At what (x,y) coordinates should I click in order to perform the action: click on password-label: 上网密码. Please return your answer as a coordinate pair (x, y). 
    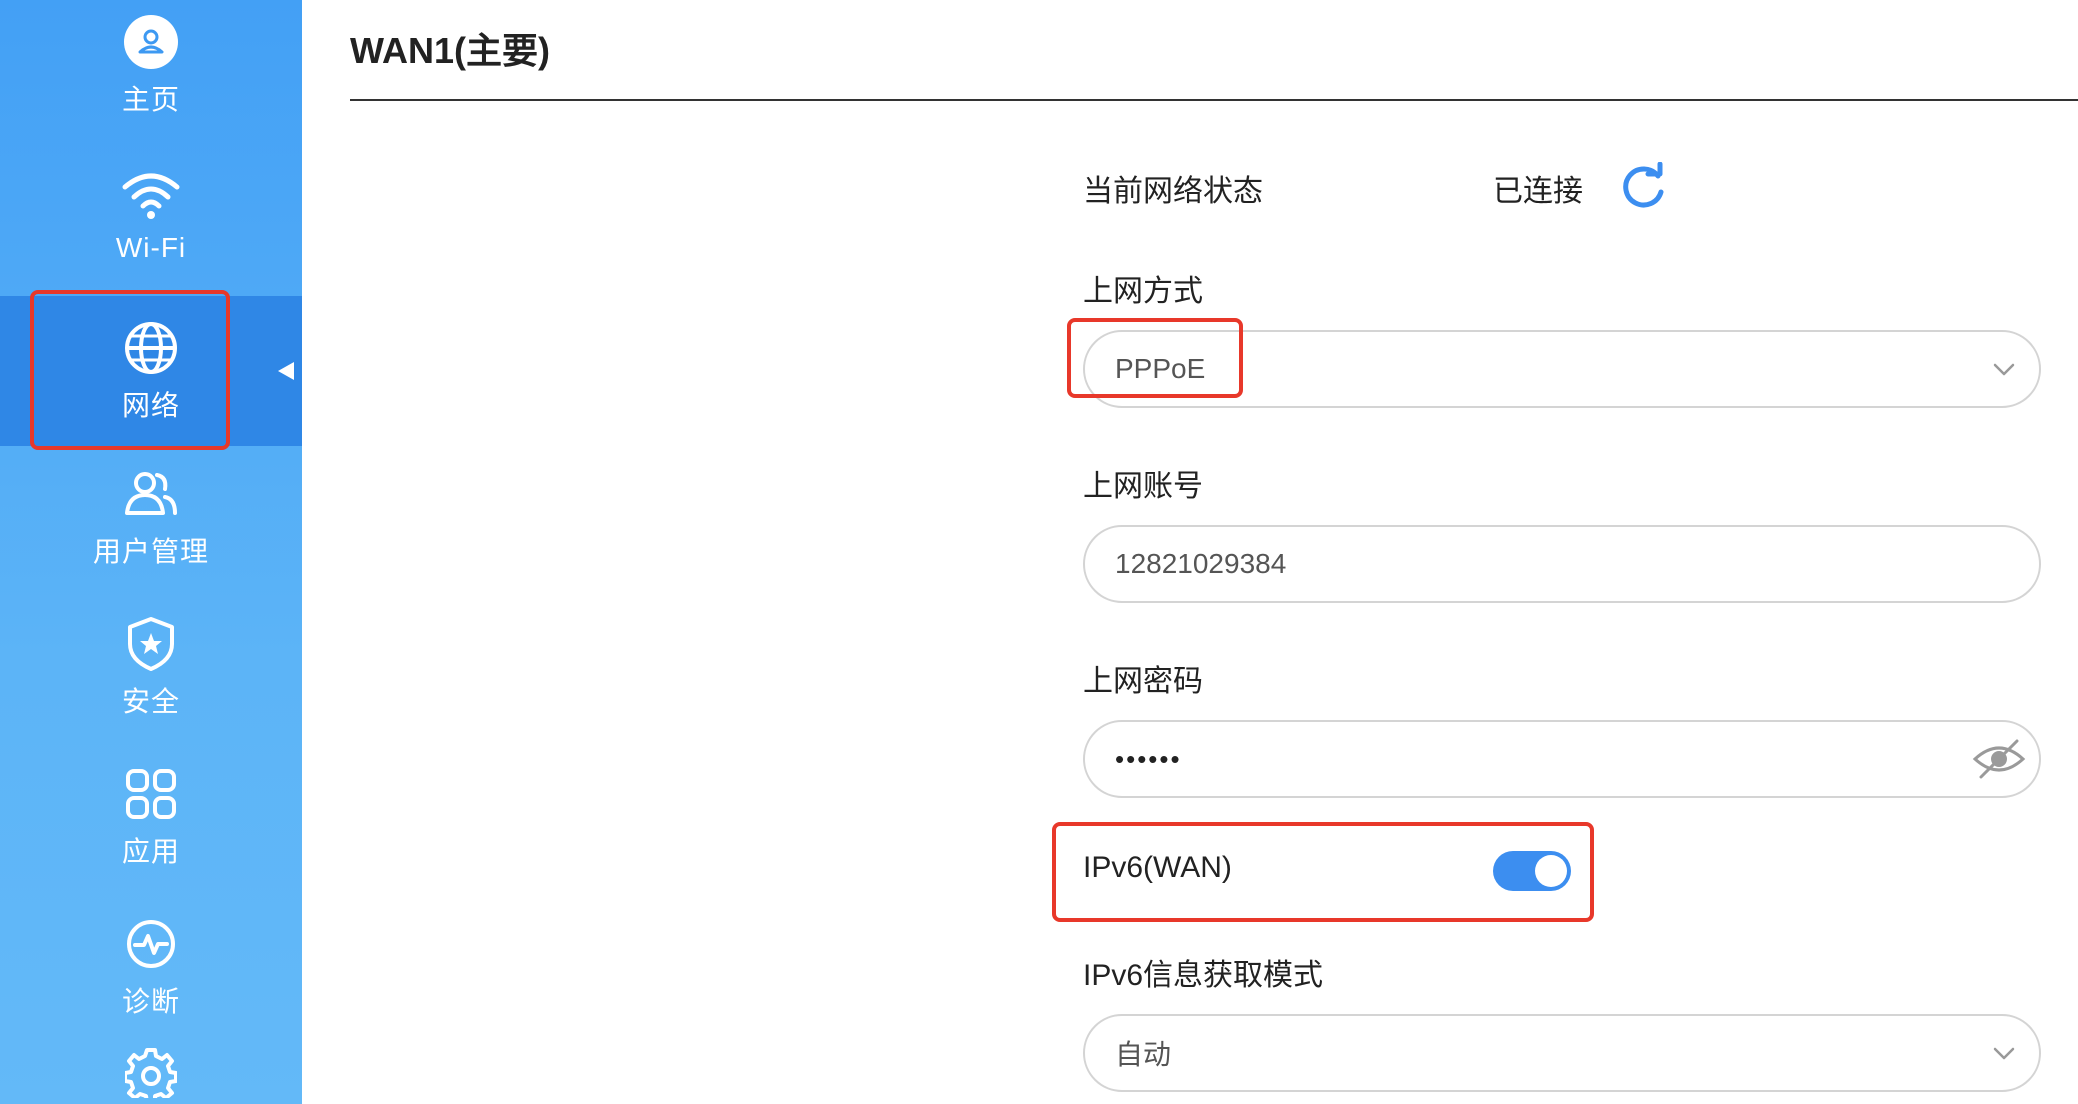
    Looking at the image, I should click on (1143, 681).